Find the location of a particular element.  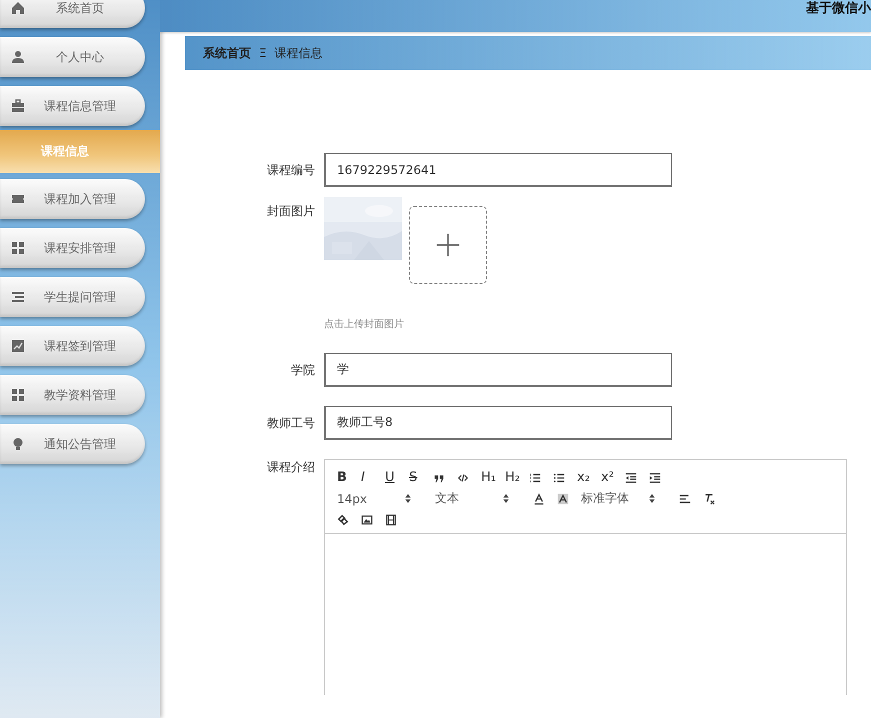

breadcrumb-separator: Ξ is located at coordinates (263, 53).